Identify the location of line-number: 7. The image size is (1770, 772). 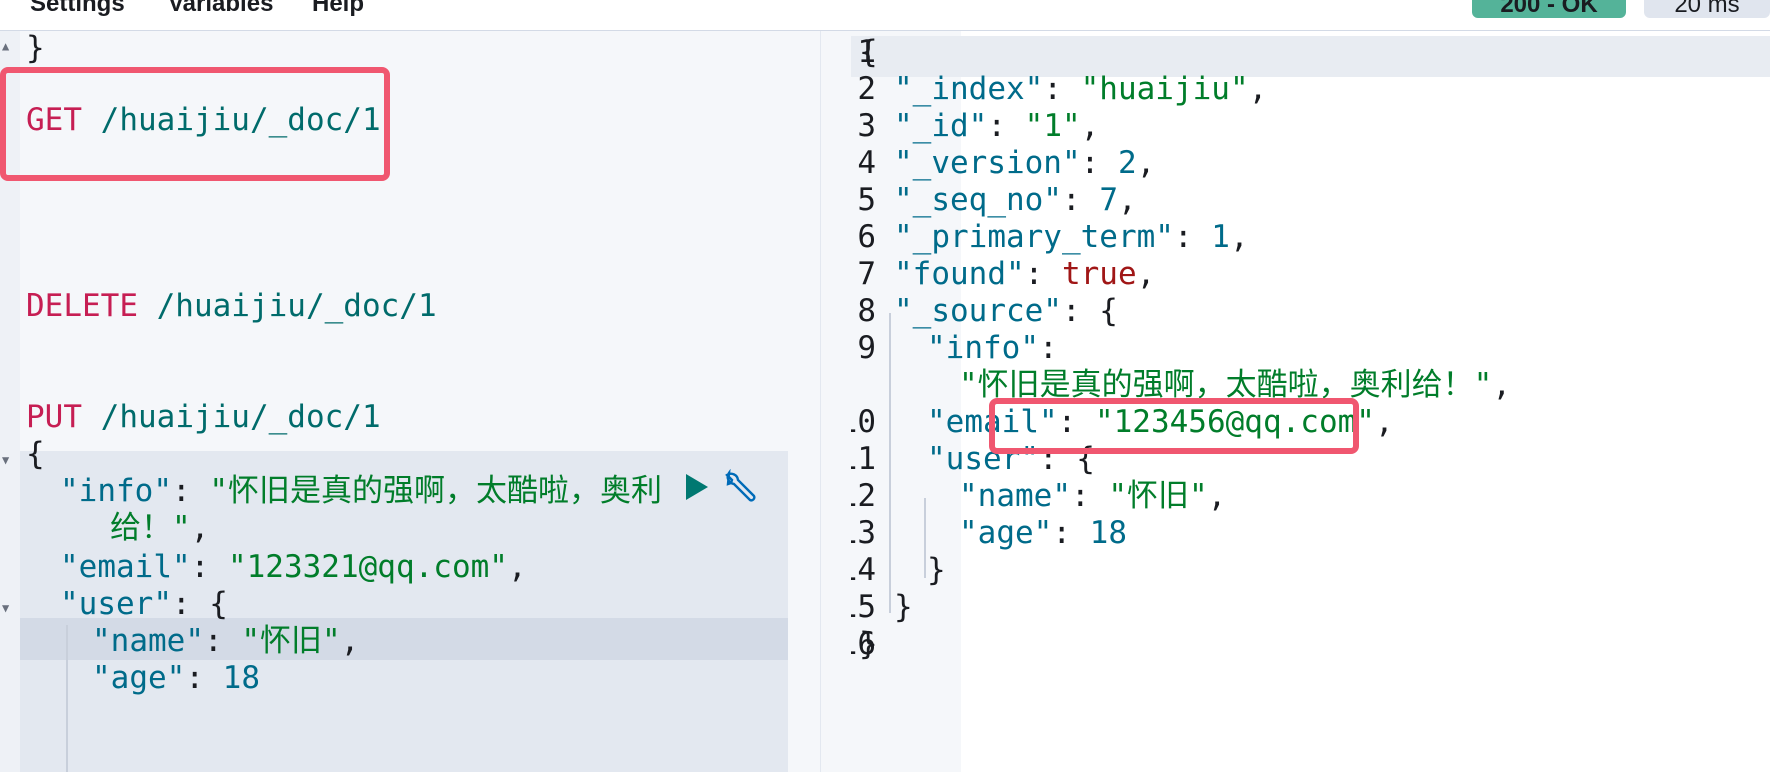
(866, 274).